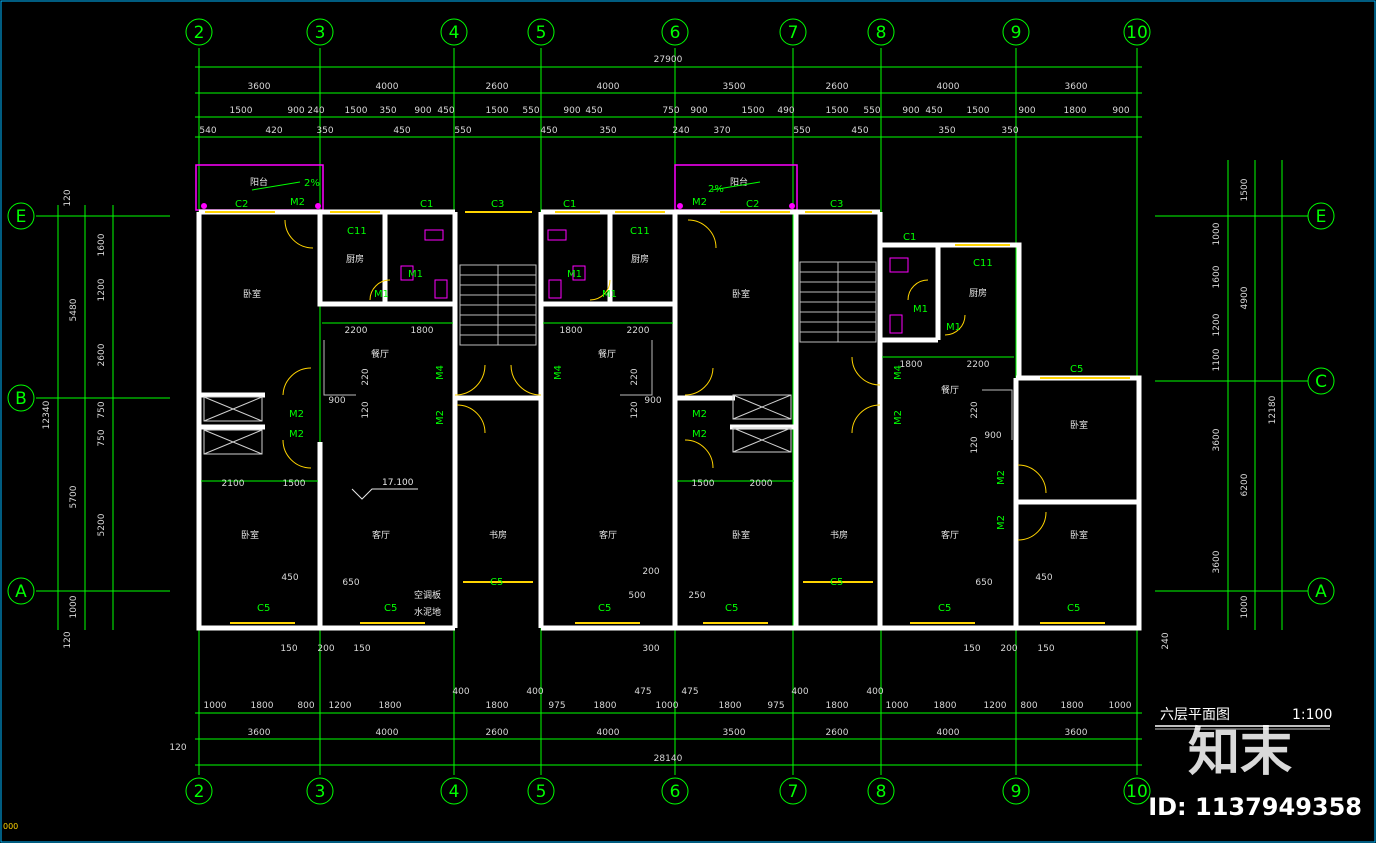 The width and height of the screenshot is (1376, 843). I want to click on svg-text: 2100, so click(233, 484).